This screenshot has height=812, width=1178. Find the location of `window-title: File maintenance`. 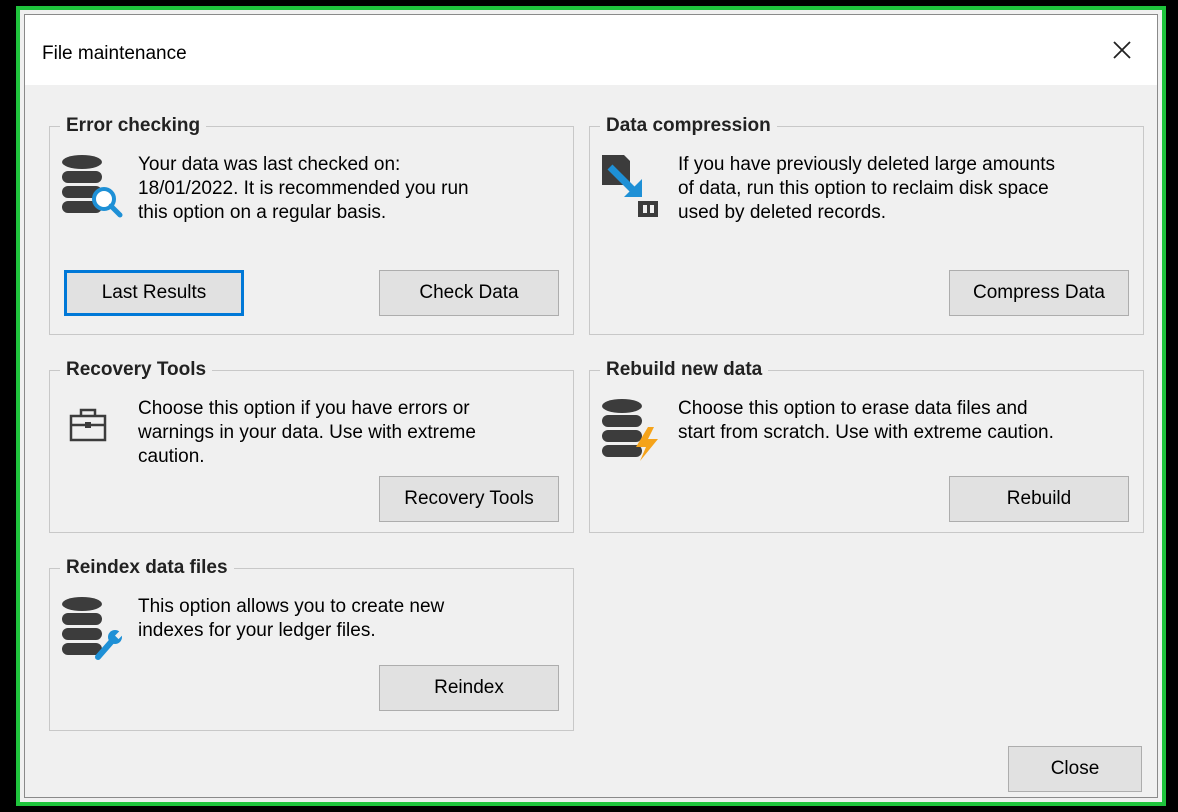

window-title: File maintenance is located at coordinates (114, 53).